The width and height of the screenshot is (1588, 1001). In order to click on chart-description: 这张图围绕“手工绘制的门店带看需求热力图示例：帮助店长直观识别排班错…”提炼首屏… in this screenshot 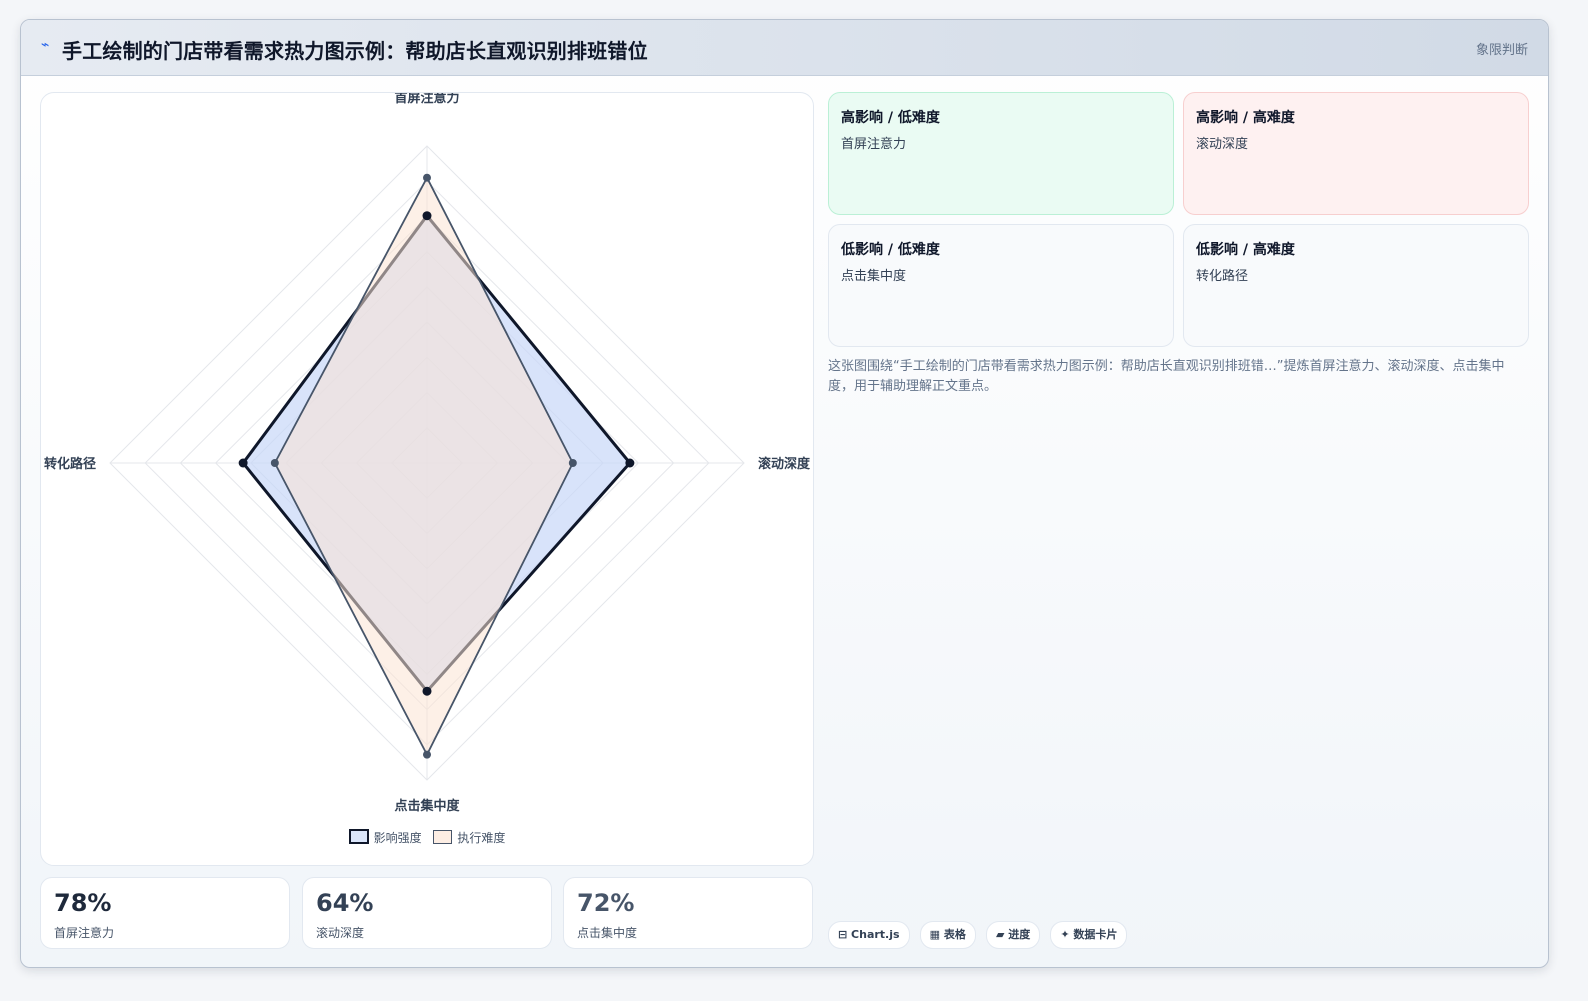, I will do `click(1166, 376)`.